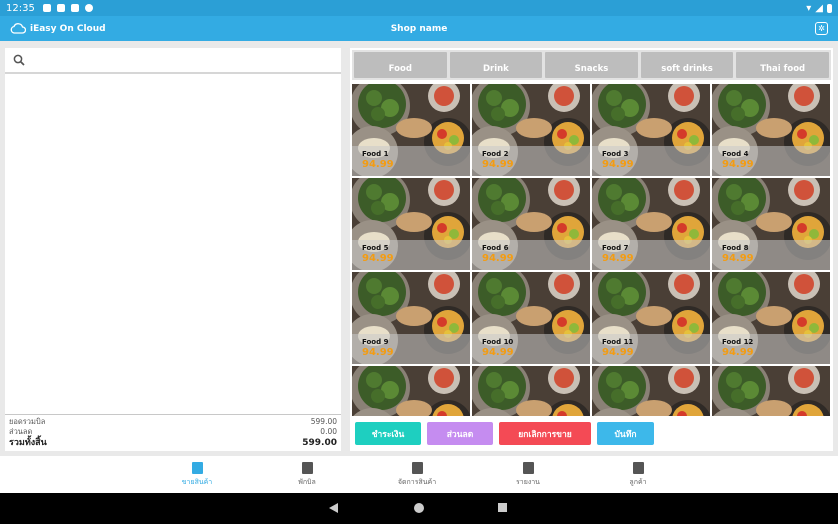 Image resolution: width=838 pixels, height=524 pixels. Describe the element at coordinates (545, 433) in the screenshot. I see `cancel-sale-button: ยกเลิกการขาย` at that location.